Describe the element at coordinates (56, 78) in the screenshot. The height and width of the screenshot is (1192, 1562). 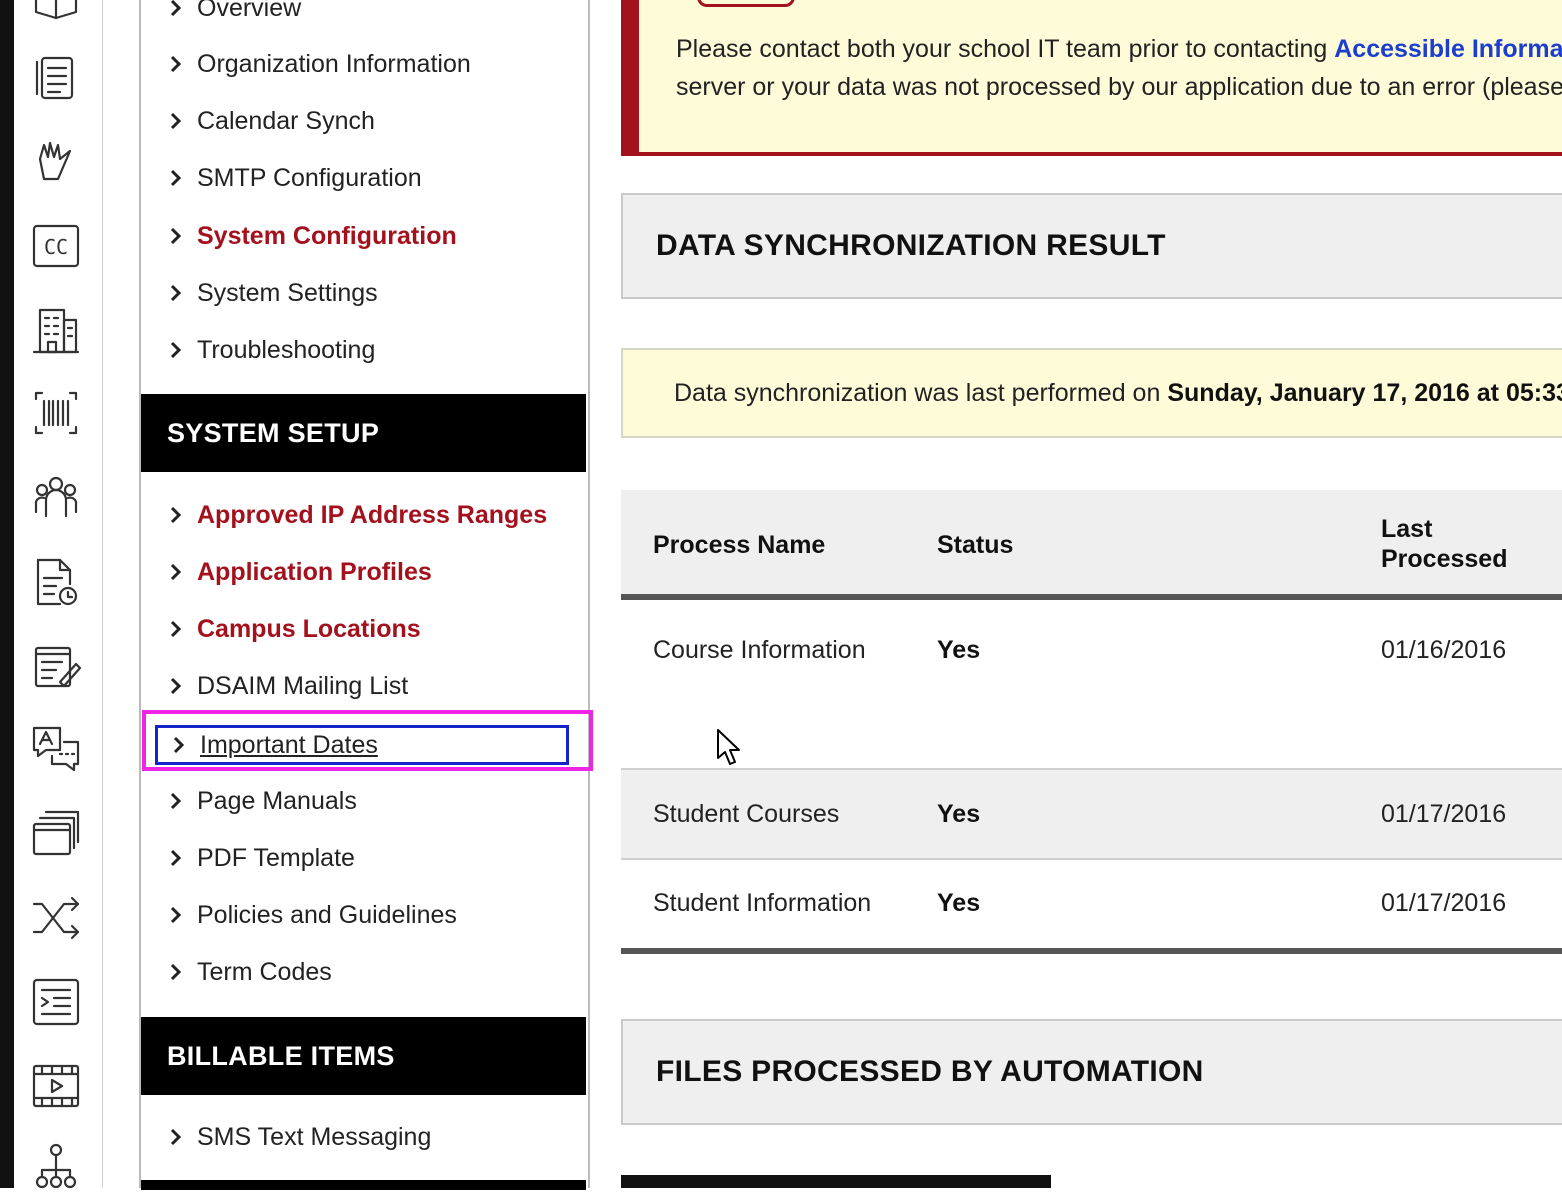
I see `checklist-icon` at that location.